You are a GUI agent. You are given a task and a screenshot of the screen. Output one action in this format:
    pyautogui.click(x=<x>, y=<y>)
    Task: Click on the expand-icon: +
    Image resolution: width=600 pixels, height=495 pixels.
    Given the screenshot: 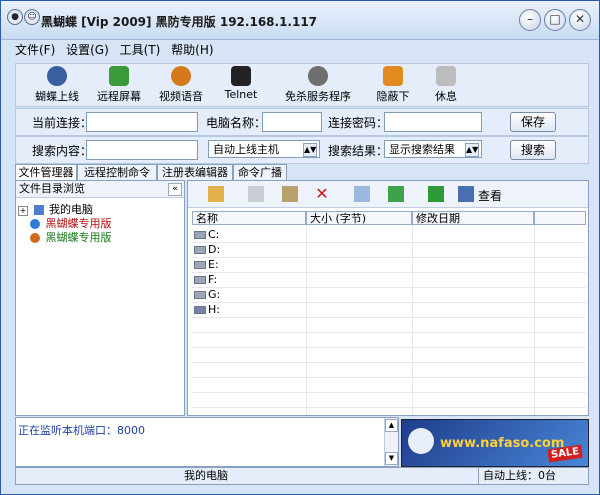 What is the action you would take?
    pyautogui.click(x=23, y=211)
    